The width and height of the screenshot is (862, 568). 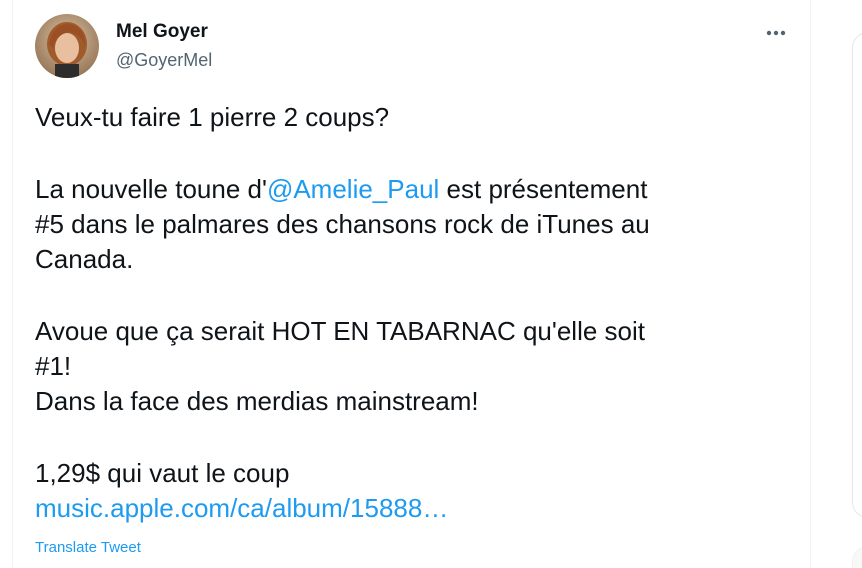 What do you see at coordinates (543, 189) in the screenshot?
I see `tweet-text-segment: est présentement` at bounding box center [543, 189].